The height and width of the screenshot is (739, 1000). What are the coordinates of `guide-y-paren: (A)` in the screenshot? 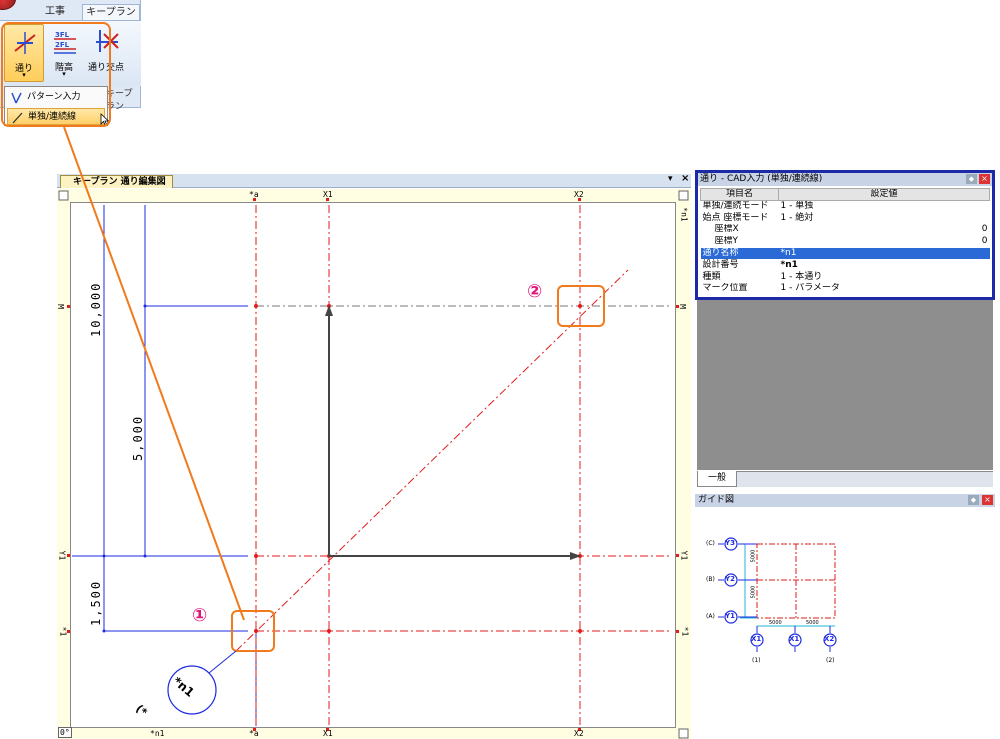 It's located at (710, 616).